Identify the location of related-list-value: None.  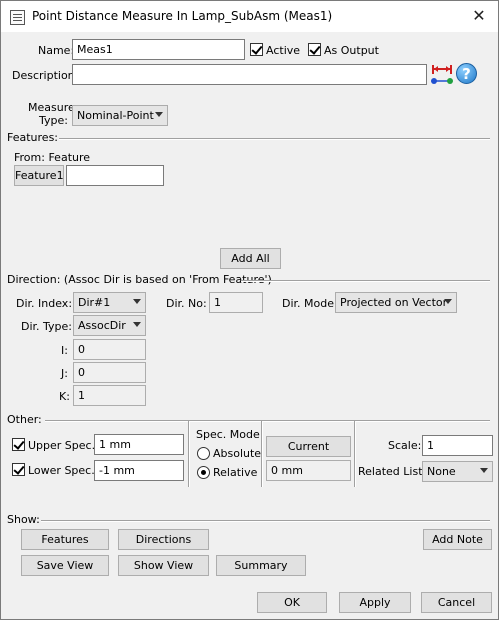
(441, 471).